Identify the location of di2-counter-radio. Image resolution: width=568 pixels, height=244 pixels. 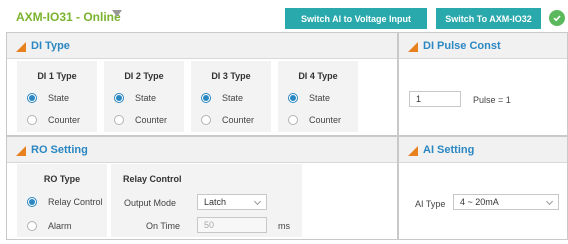
(119, 120).